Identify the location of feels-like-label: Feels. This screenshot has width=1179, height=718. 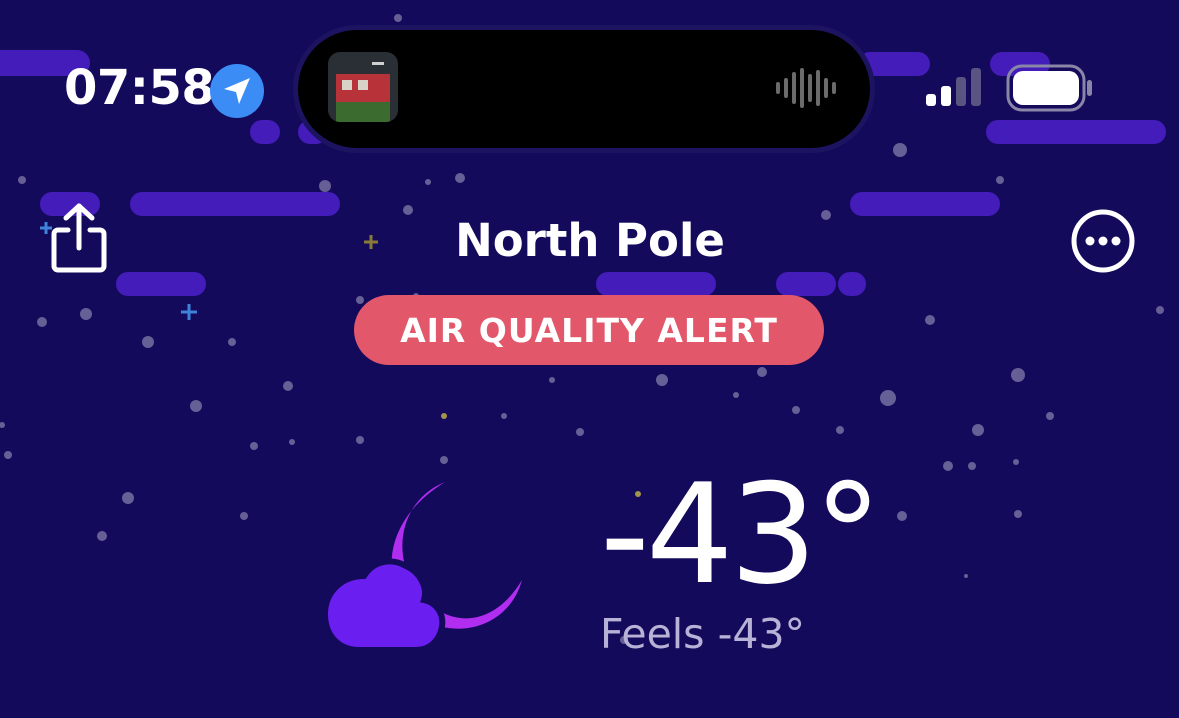
(652, 634).